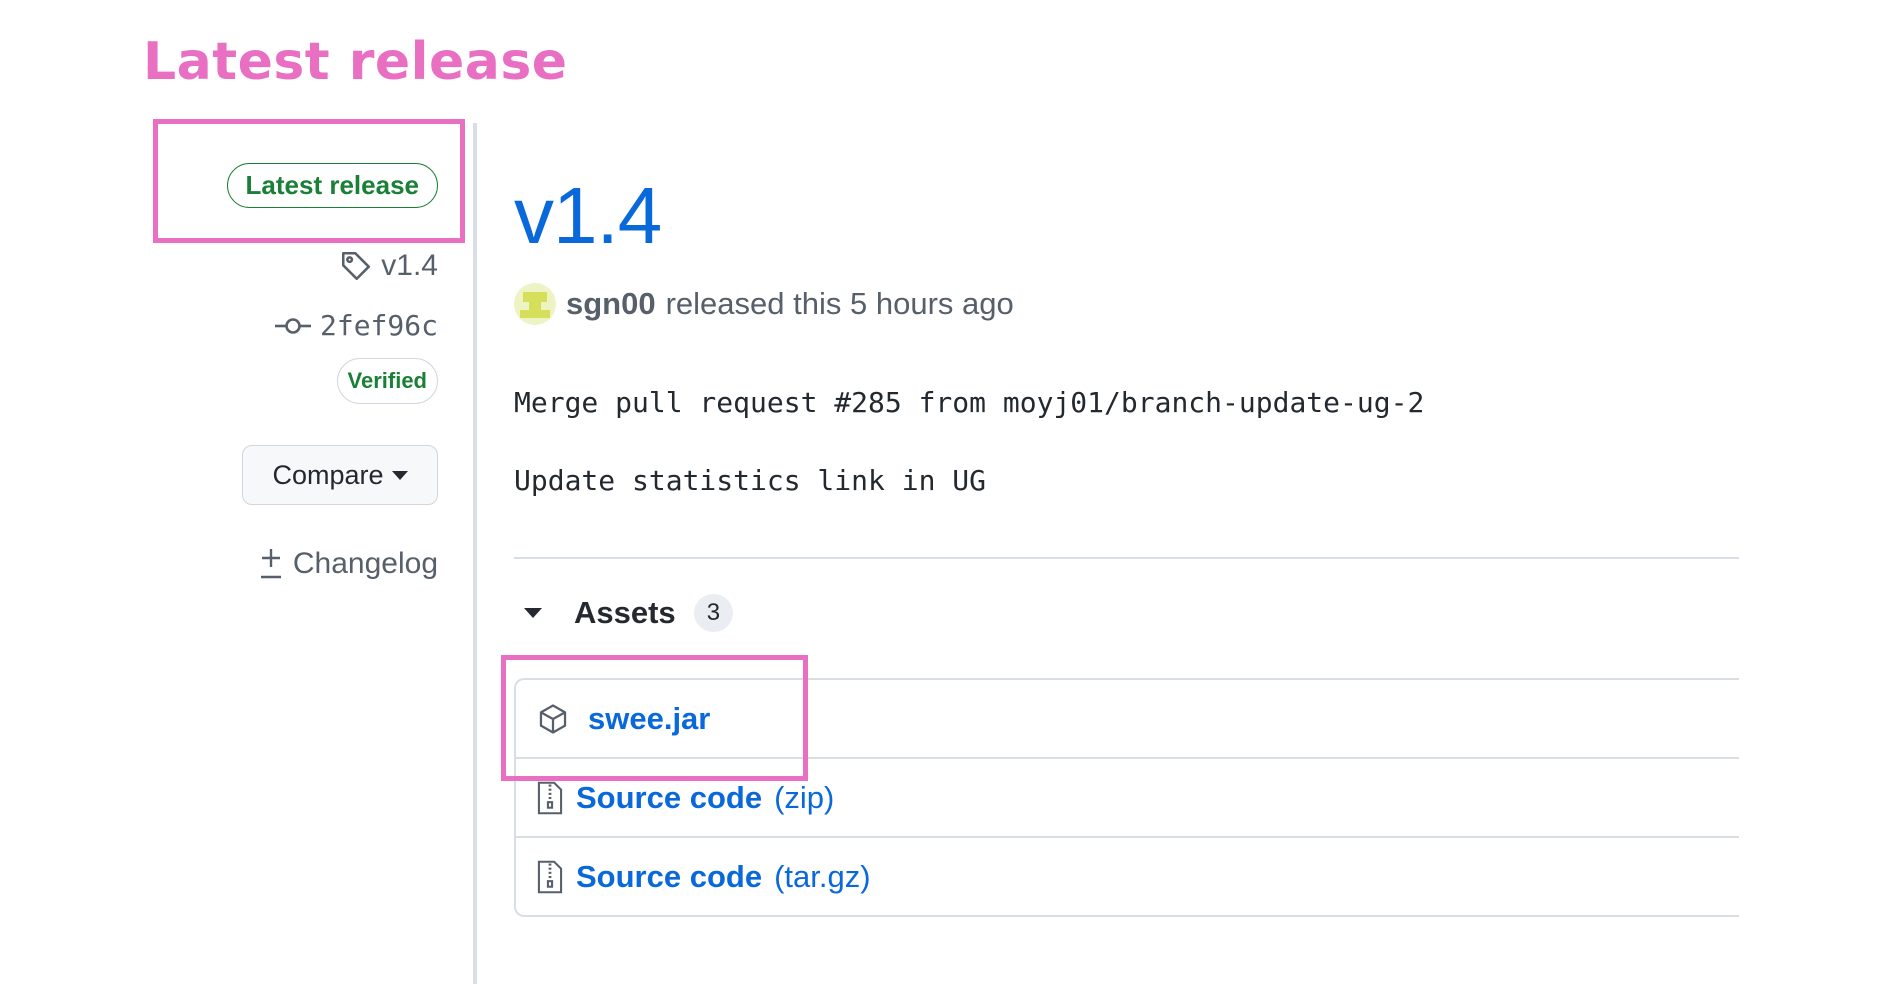 The width and height of the screenshot is (1900, 984). What do you see at coordinates (387, 381) in the screenshot?
I see `verified-badge: Verified` at bounding box center [387, 381].